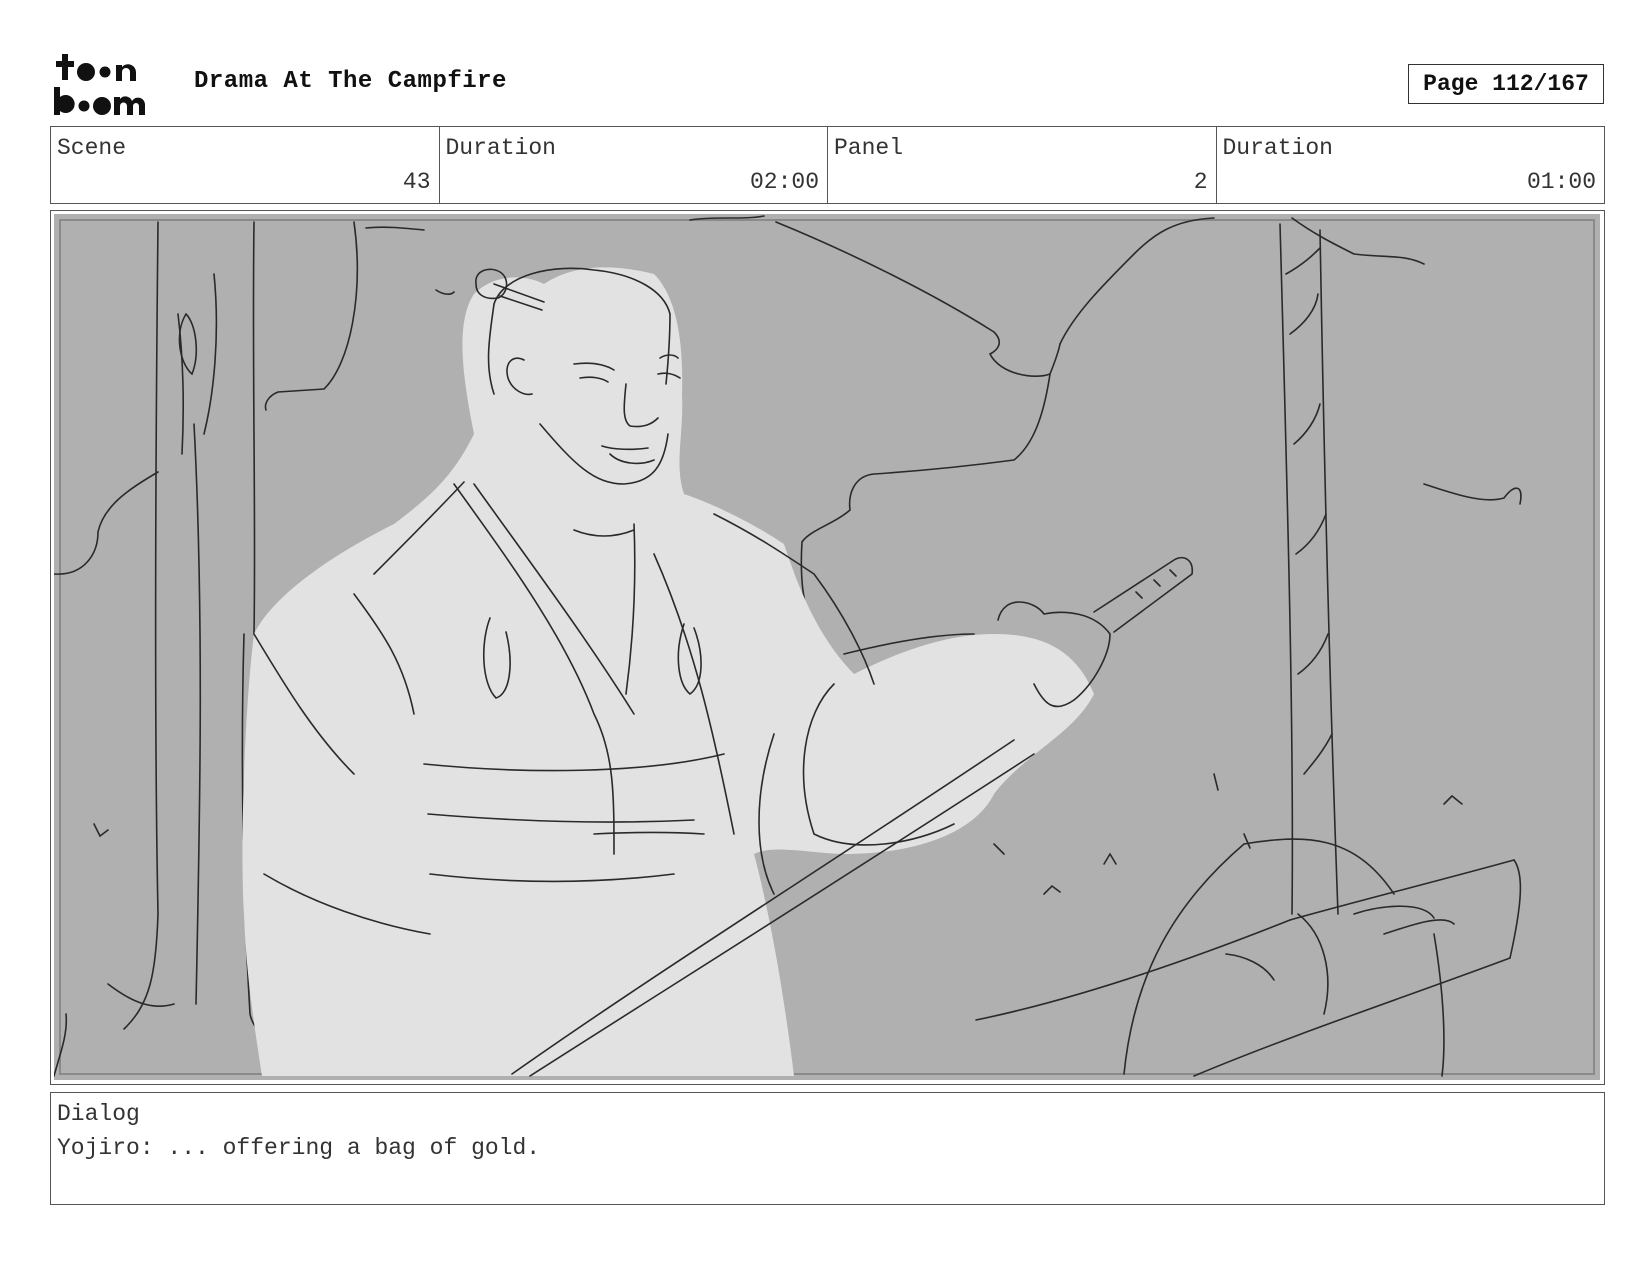  Describe the element at coordinates (1277, 148) in the screenshot. I see `panel-duration-label: Duration` at that location.